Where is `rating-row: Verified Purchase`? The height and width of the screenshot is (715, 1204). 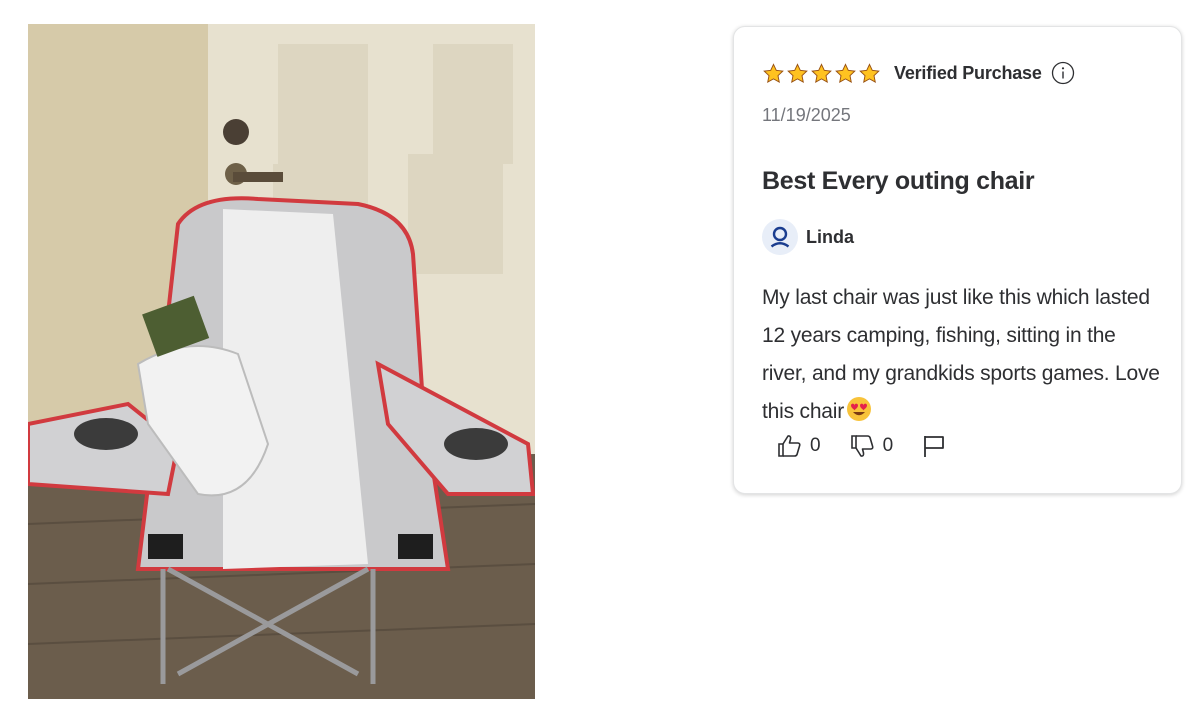 rating-row: Verified Purchase is located at coordinates (918, 73).